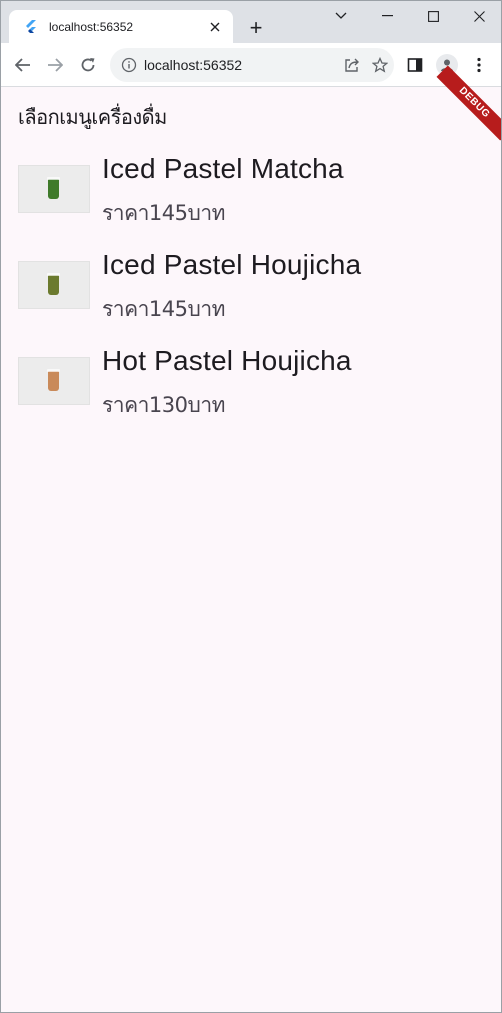 Image resolution: width=502 pixels, height=1013 pixels. Describe the element at coordinates (352, 65) in the screenshot. I see `share-icon` at that location.